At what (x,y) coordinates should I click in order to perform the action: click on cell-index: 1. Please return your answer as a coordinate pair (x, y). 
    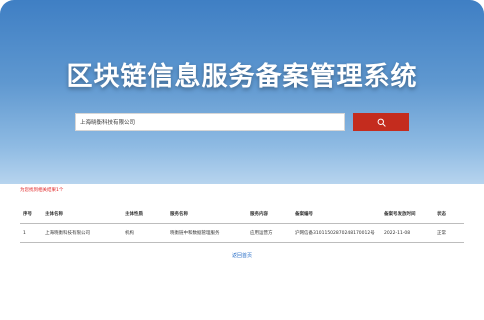
    Looking at the image, I should click on (31, 233).